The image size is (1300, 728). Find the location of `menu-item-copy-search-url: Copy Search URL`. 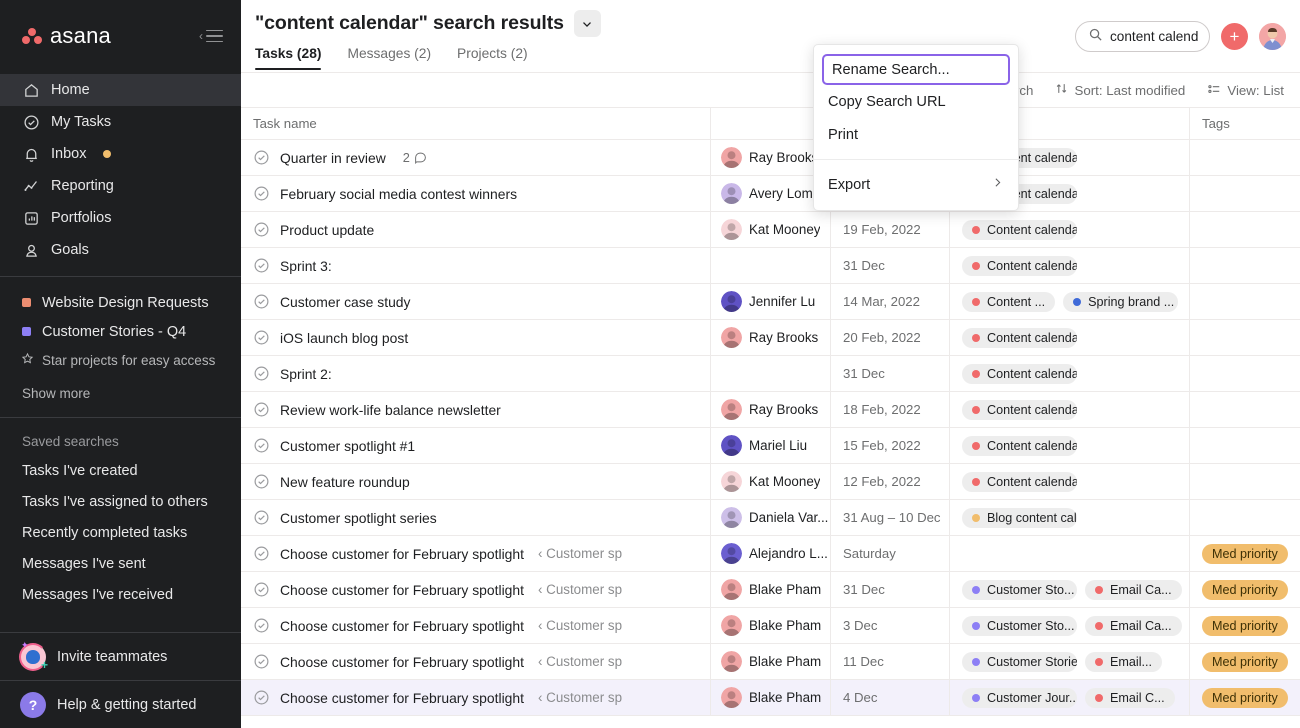

menu-item-copy-search-url: Copy Search URL is located at coordinates (916, 101).